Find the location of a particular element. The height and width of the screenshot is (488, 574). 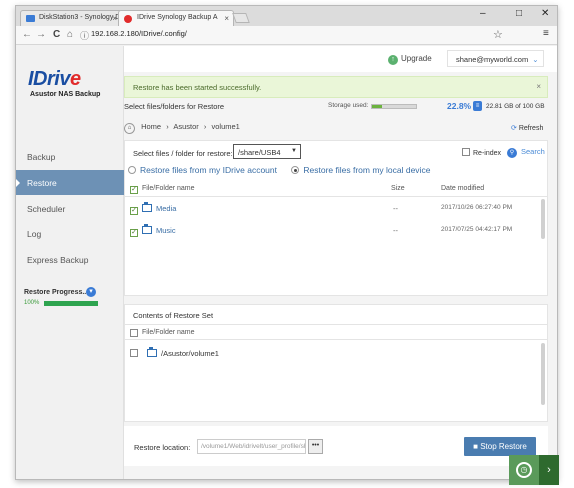

breadcrumb-home: Home is located at coordinates (151, 126).